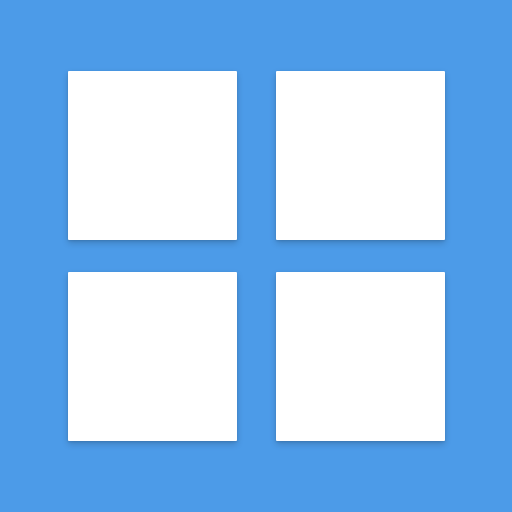 The height and width of the screenshot is (512, 512). Describe the element at coordinates (360, 155) in the screenshot. I see `grid-tile-top-right` at that location.